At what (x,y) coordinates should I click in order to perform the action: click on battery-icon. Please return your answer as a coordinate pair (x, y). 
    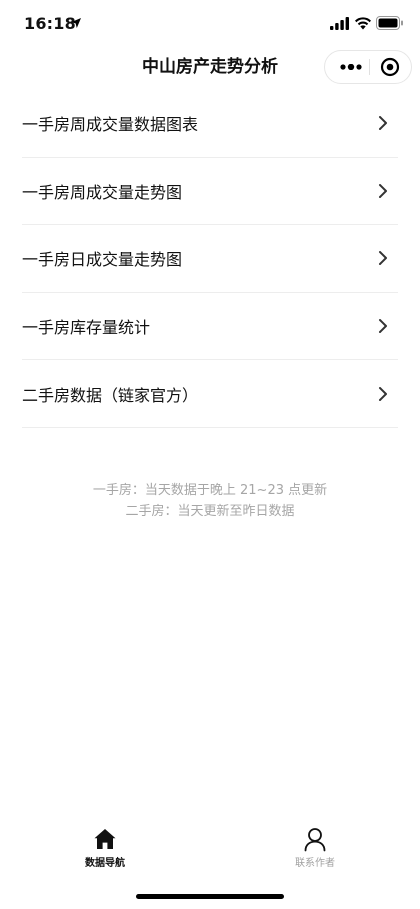
    Looking at the image, I should click on (389, 23).